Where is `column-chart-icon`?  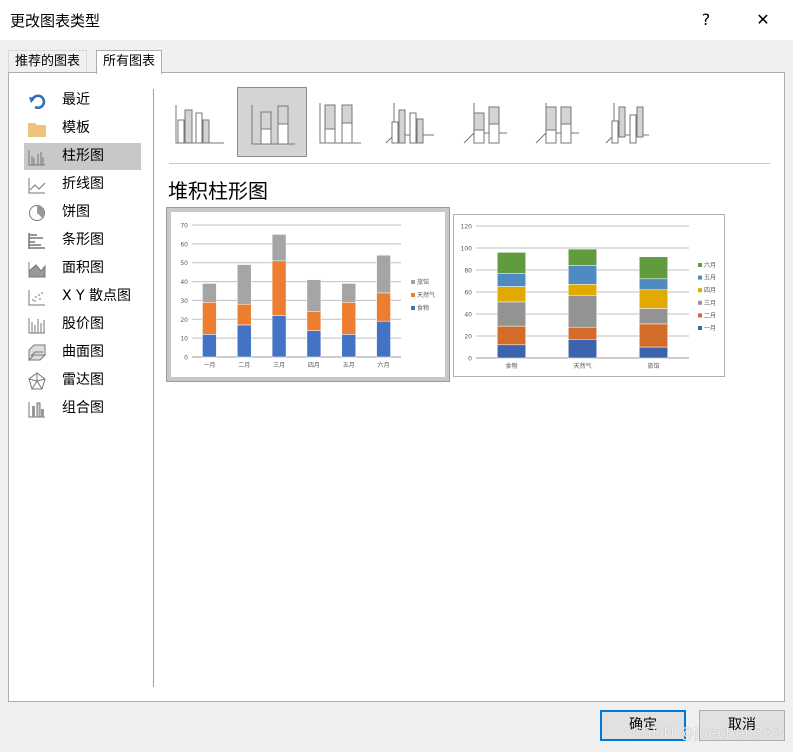
column-chart-icon is located at coordinates (36, 158).